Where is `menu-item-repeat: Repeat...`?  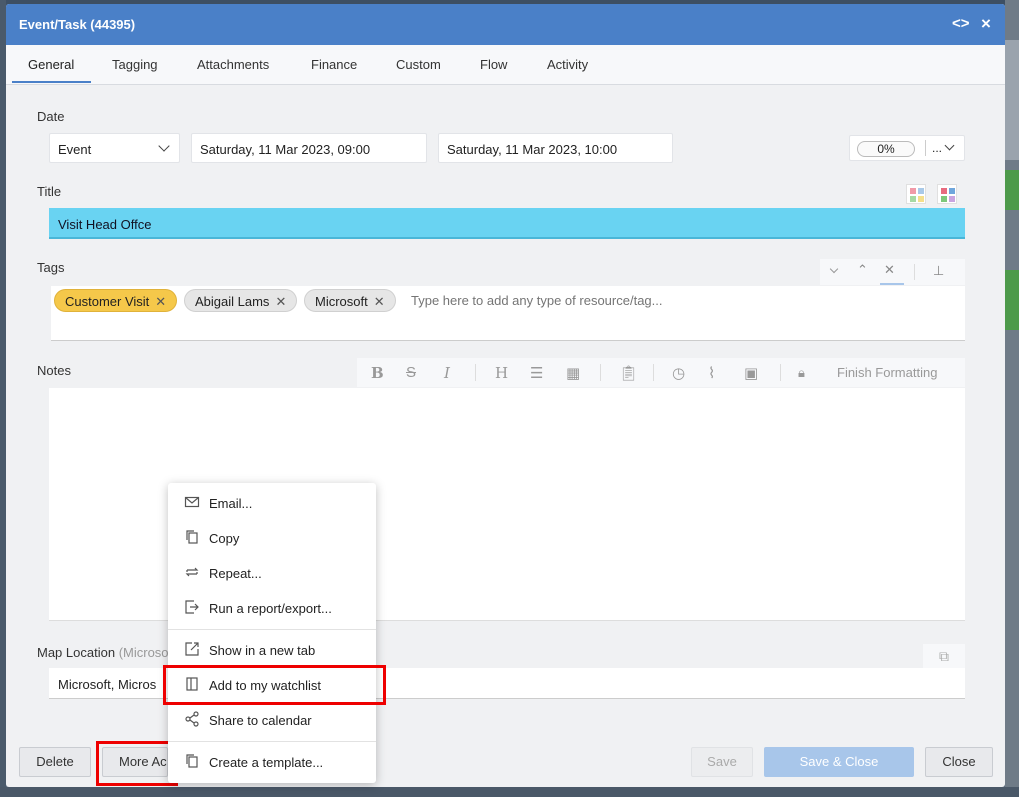
menu-item-repeat: Repeat... is located at coordinates (272, 573).